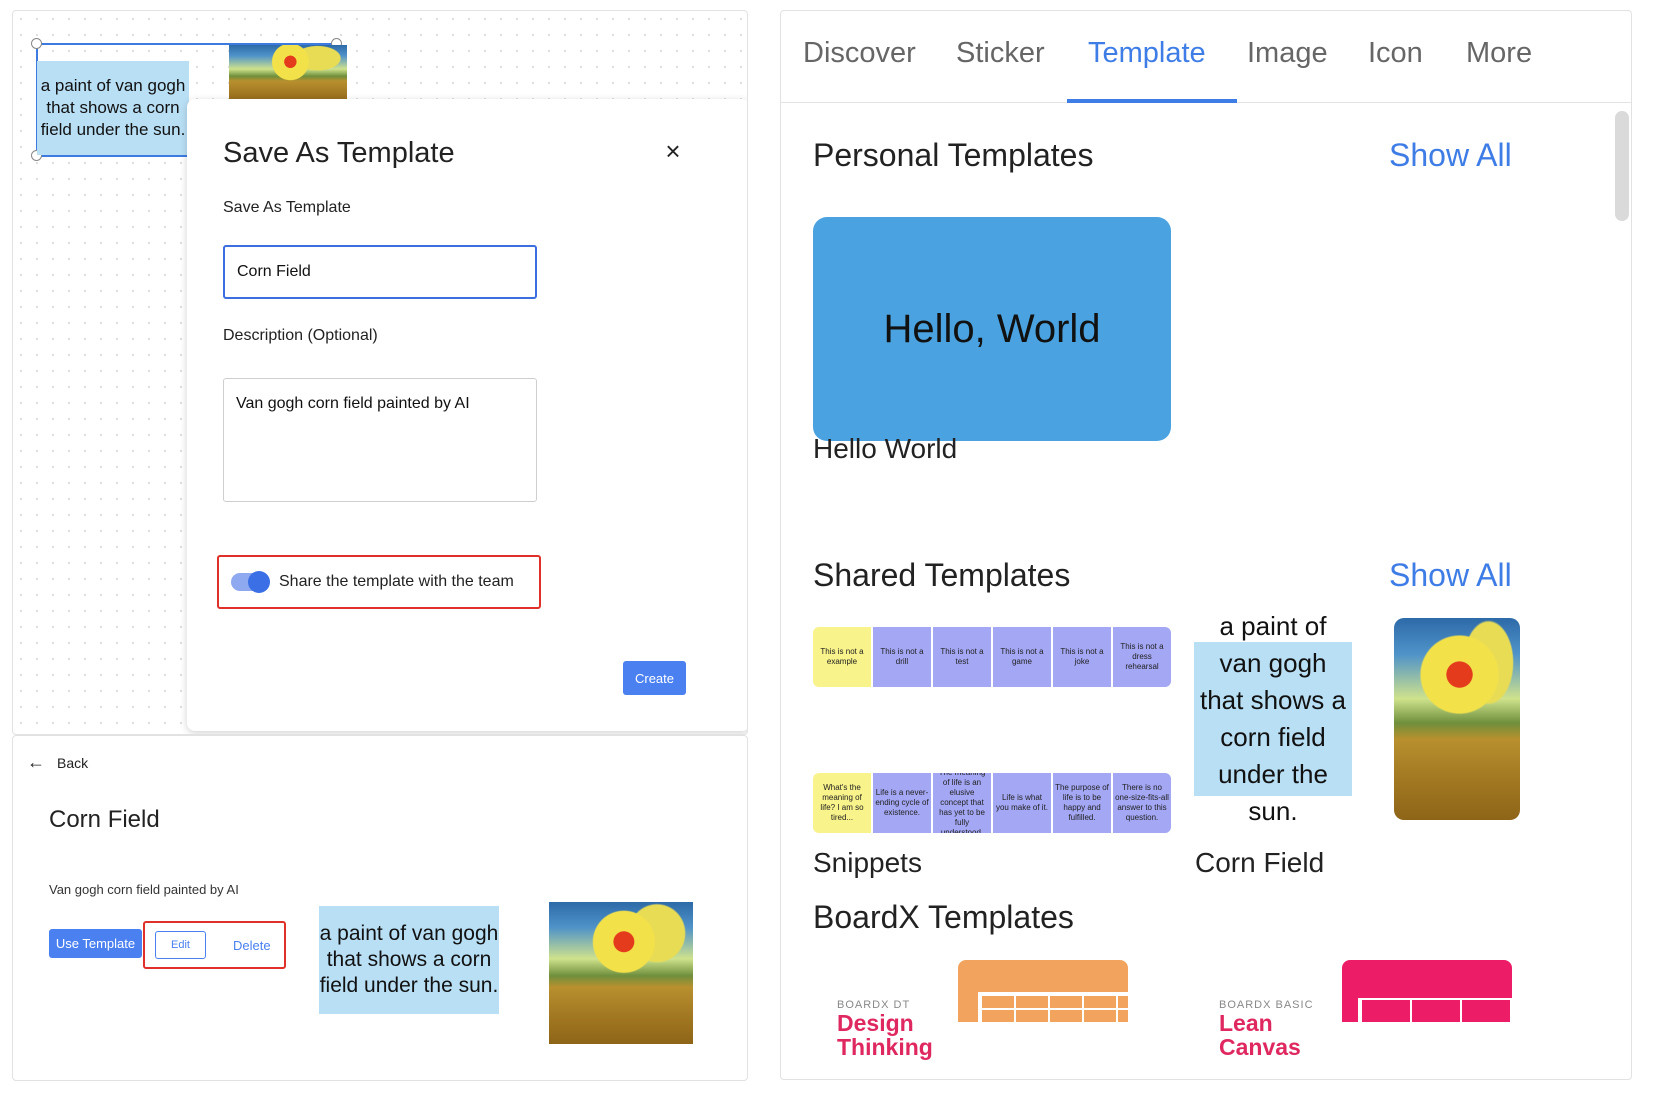 This screenshot has height=1106, width=1662. What do you see at coordinates (885, 1035) in the screenshot?
I see `card-name: Design Thinking` at bounding box center [885, 1035].